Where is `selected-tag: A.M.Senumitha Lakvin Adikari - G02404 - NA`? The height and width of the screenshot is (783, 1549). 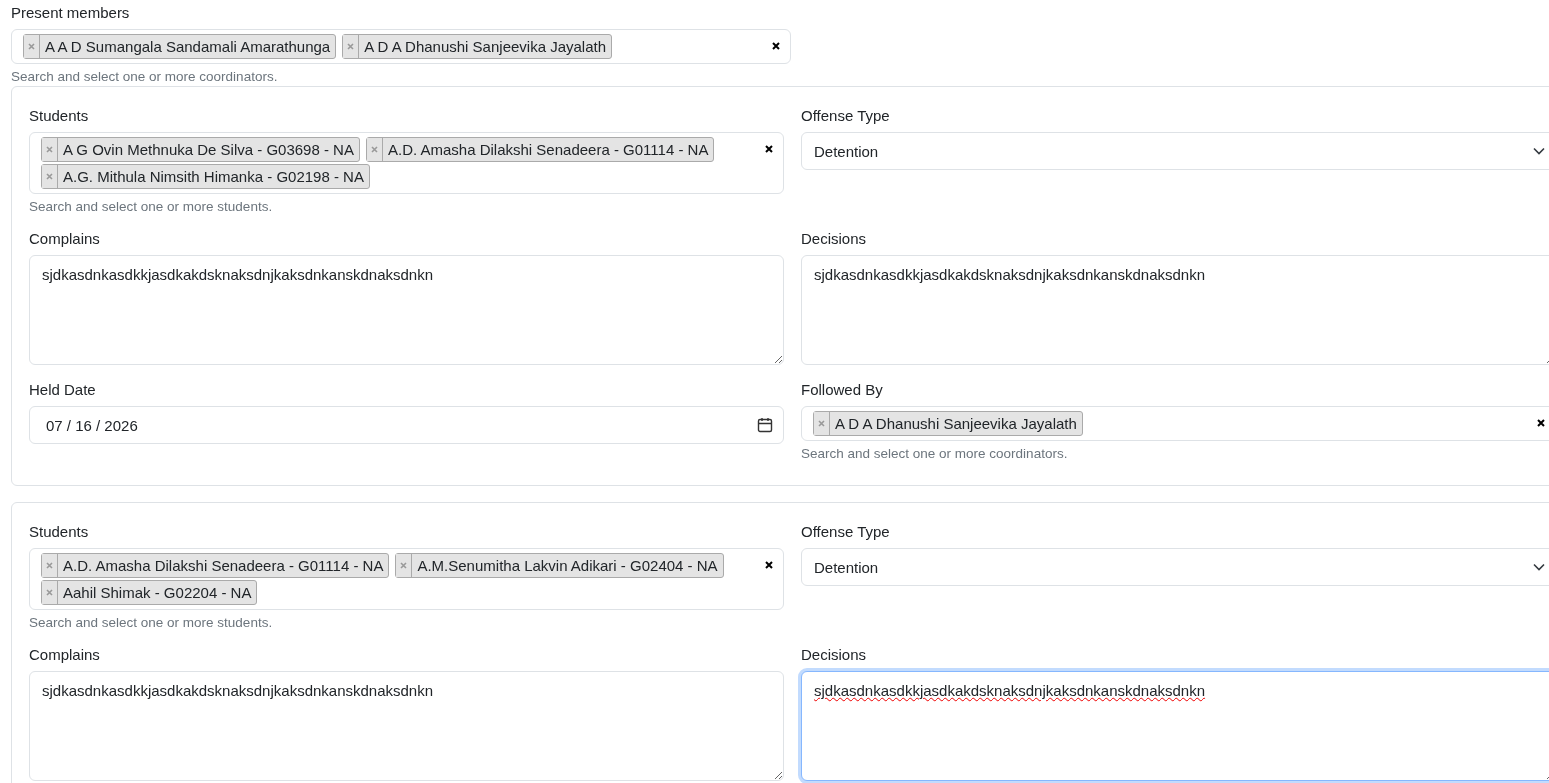 selected-tag: A.M.Senumitha Lakvin Adikari - G02404 - NA is located at coordinates (559, 565).